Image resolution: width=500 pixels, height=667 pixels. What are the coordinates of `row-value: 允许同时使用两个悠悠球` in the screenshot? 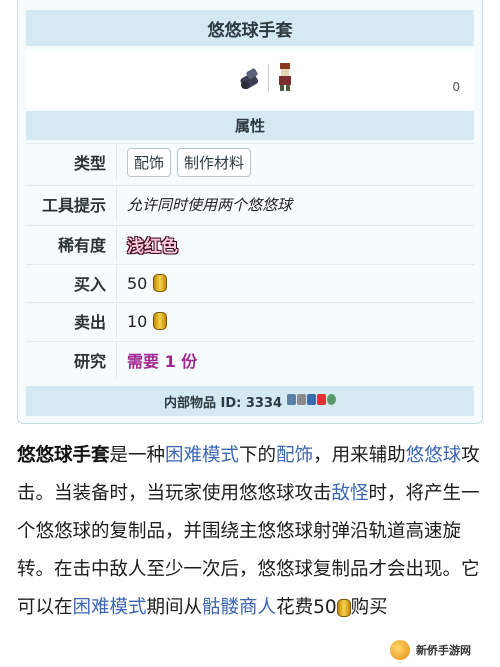 It's located at (295, 204).